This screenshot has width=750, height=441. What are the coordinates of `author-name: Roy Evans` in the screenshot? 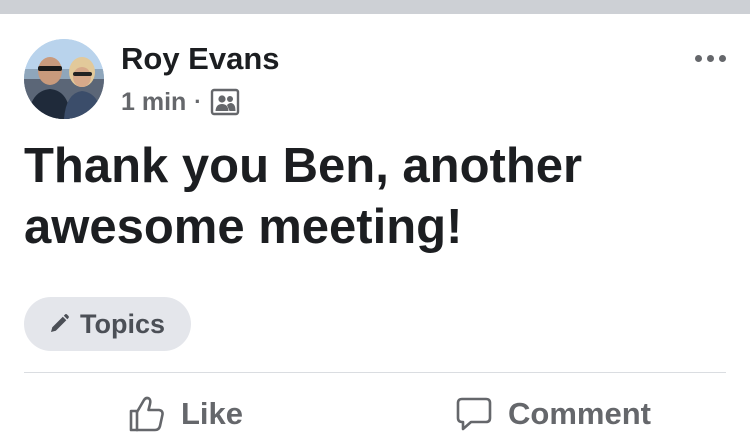 It's located at (200, 59).